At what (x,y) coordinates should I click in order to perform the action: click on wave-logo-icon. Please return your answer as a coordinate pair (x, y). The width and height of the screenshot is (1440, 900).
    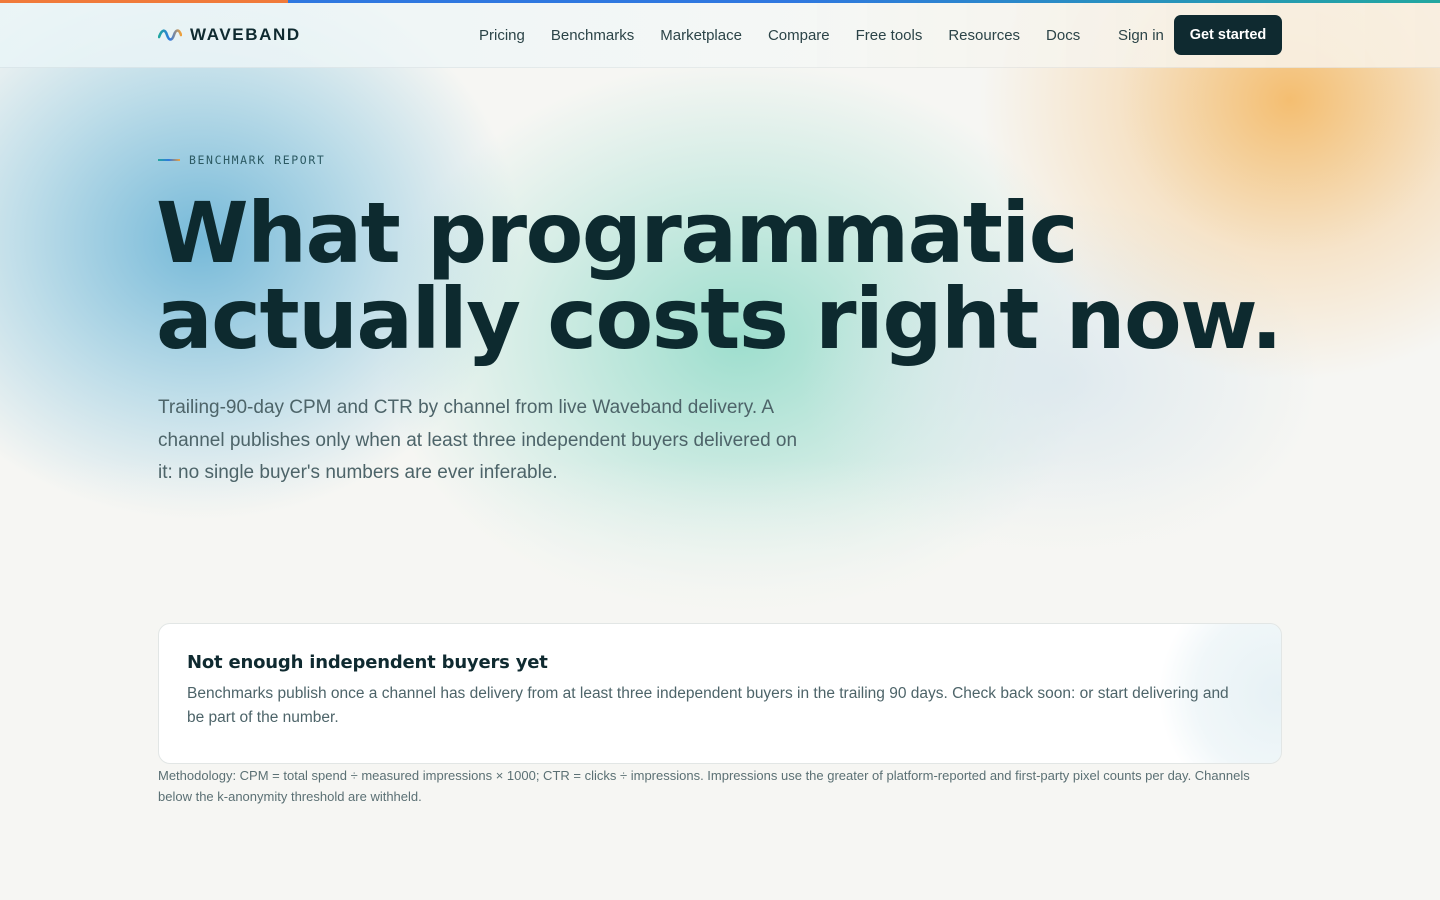
    Looking at the image, I should click on (170, 35).